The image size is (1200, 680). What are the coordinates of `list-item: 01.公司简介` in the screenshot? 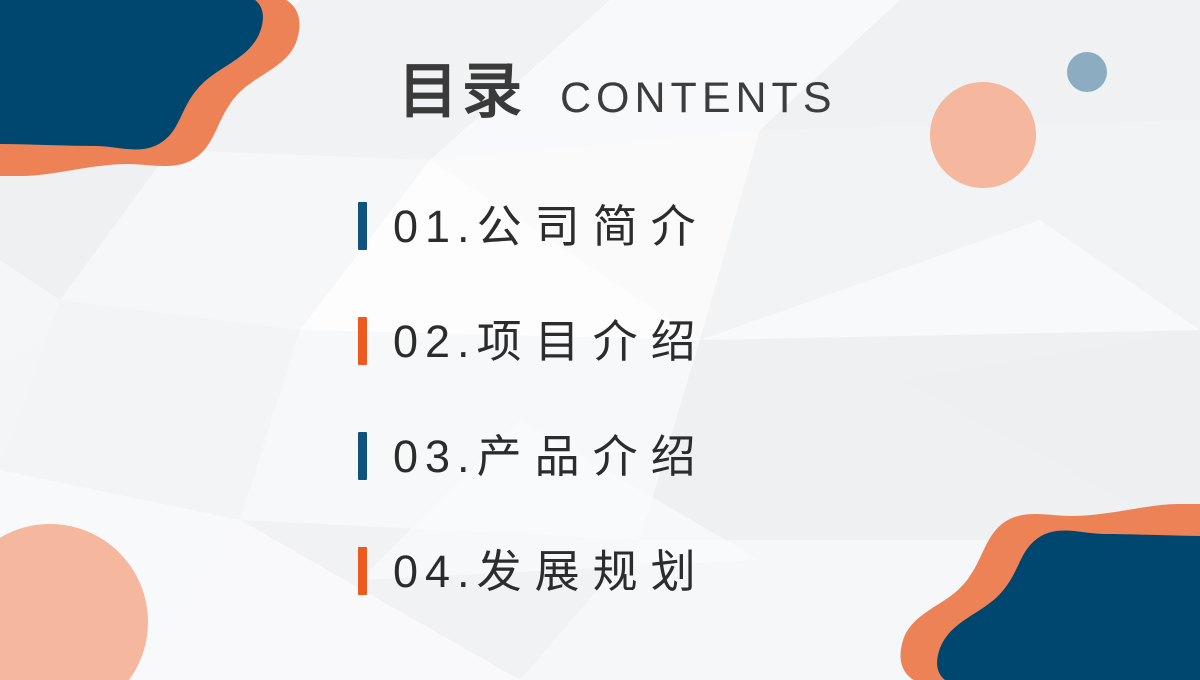 It's located at (533, 226).